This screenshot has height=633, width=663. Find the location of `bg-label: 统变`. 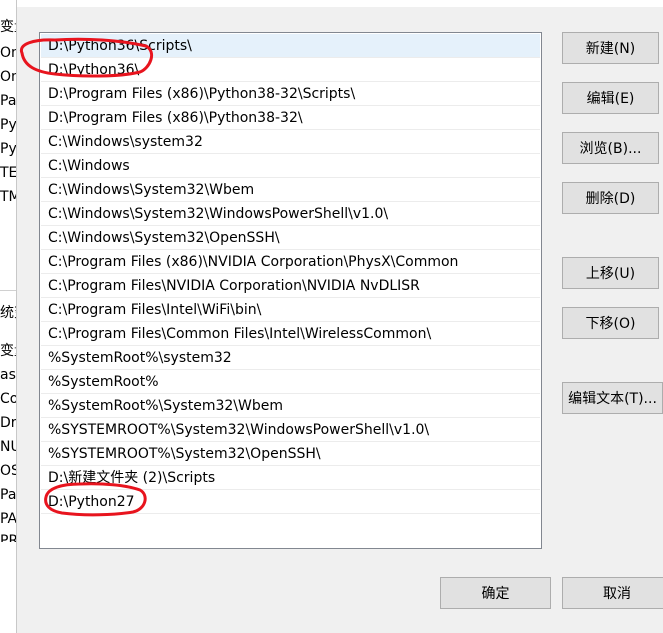

bg-label: 统变 is located at coordinates (8, 313).